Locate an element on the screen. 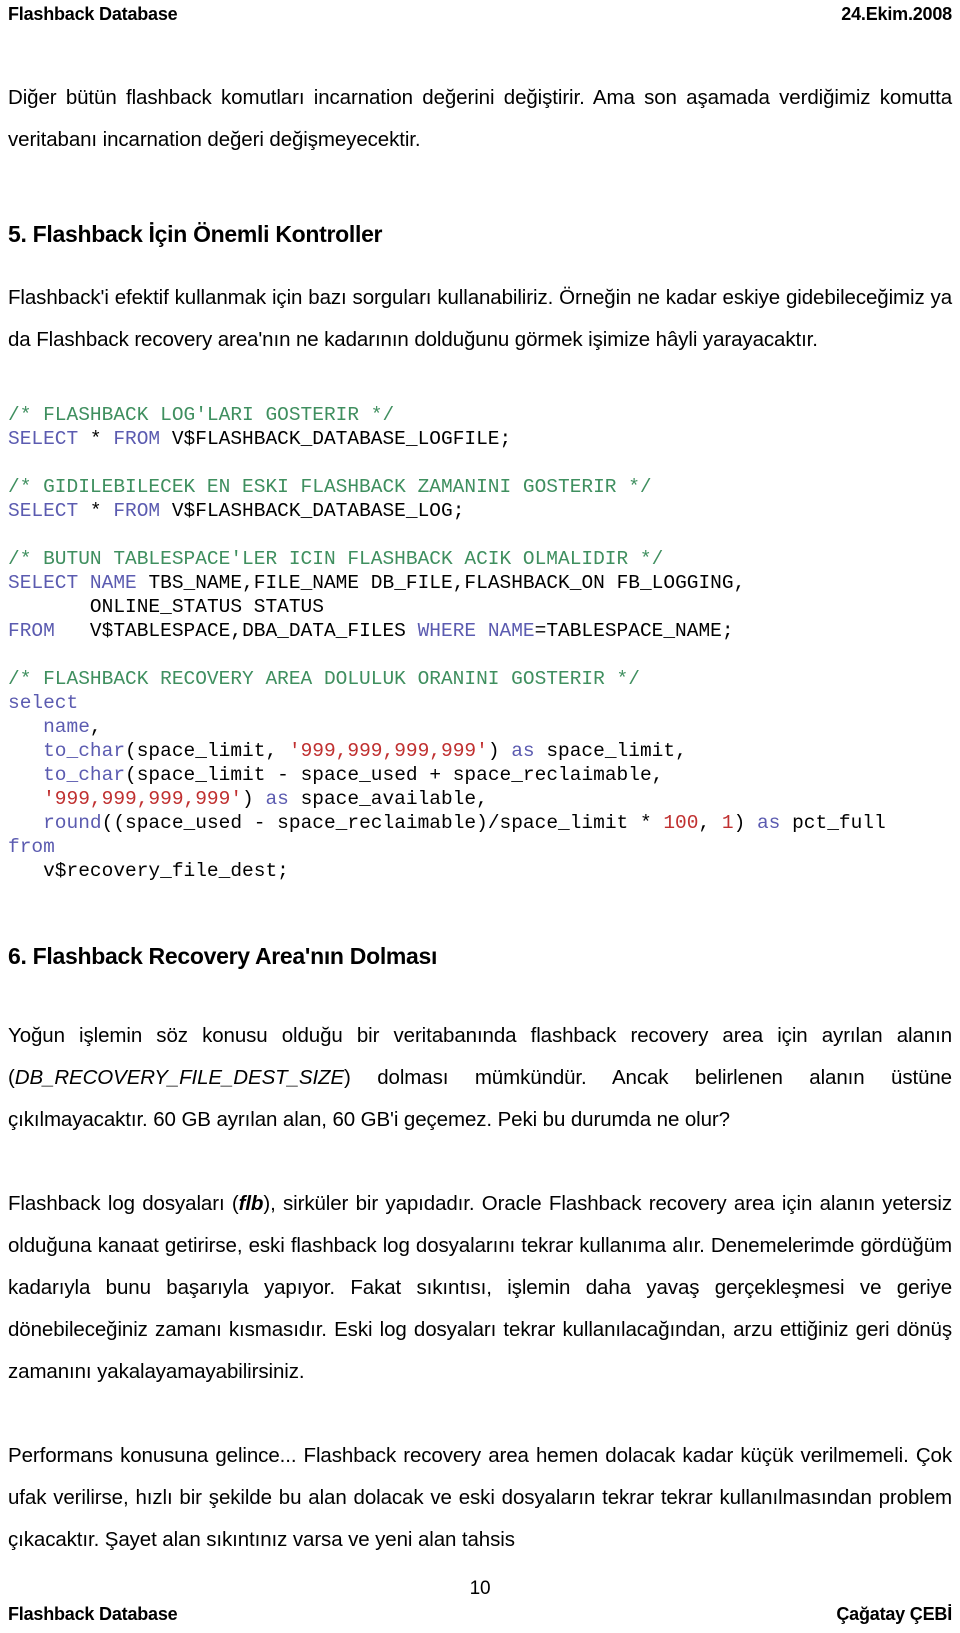  footer-title: Flashback Database is located at coordinates (93, 1614).